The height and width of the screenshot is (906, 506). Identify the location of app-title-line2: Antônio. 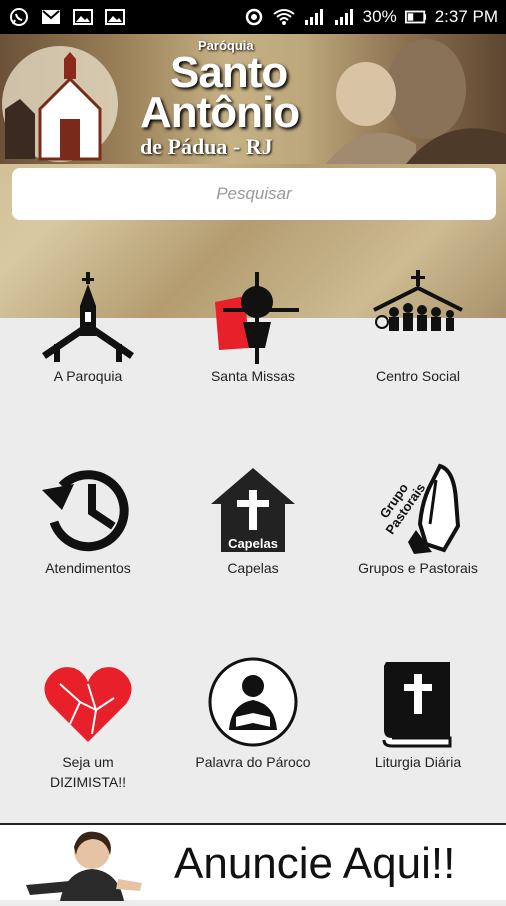
(220, 112).